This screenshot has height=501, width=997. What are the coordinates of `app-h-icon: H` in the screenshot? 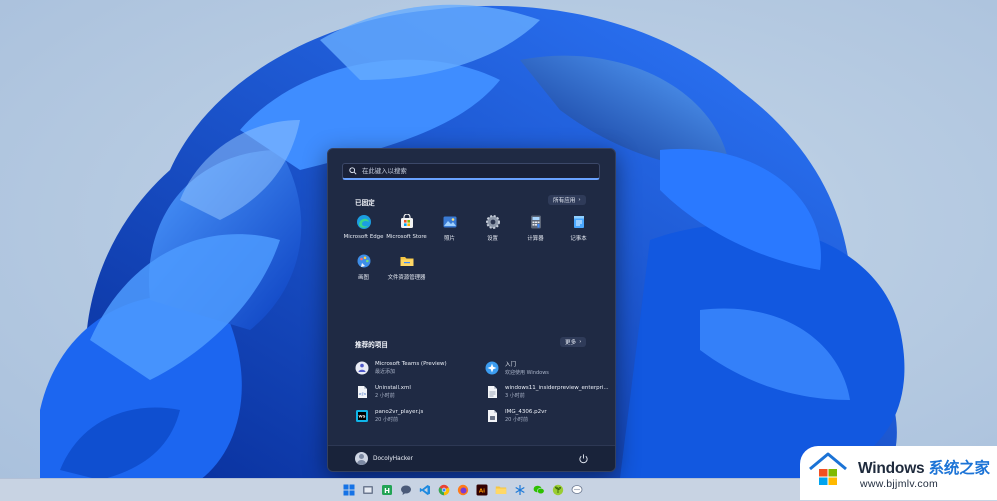 It's located at (387, 490).